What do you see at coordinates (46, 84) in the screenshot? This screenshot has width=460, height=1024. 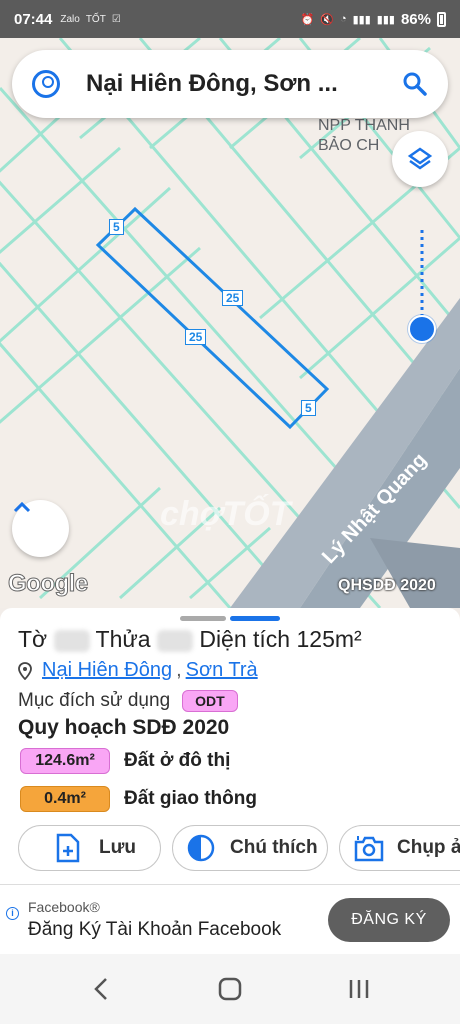 I see `account-icon` at bounding box center [46, 84].